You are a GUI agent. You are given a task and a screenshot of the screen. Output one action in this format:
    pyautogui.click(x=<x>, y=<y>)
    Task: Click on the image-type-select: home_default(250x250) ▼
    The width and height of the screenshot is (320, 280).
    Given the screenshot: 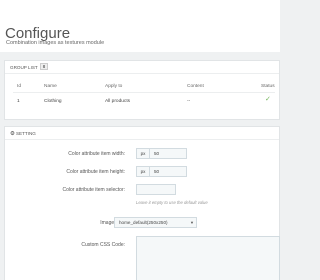 What is the action you would take?
    pyautogui.click(x=155, y=222)
    